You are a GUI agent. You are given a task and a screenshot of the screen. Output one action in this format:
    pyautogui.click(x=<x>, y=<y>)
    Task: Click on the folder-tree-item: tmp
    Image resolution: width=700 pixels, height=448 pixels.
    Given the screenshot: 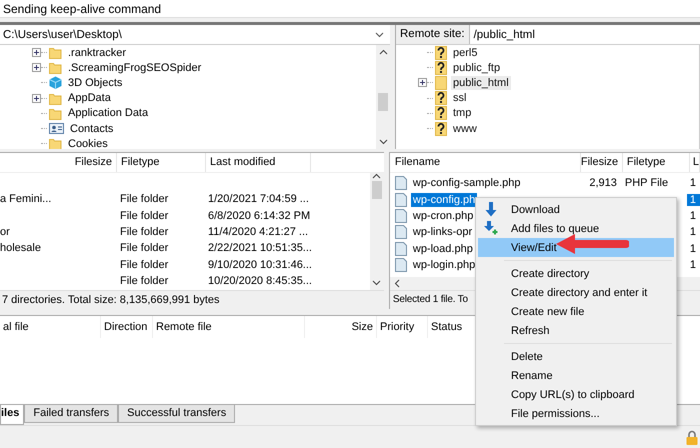 What is the action you would take?
    pyautogui.click(x=462, y=113)
    